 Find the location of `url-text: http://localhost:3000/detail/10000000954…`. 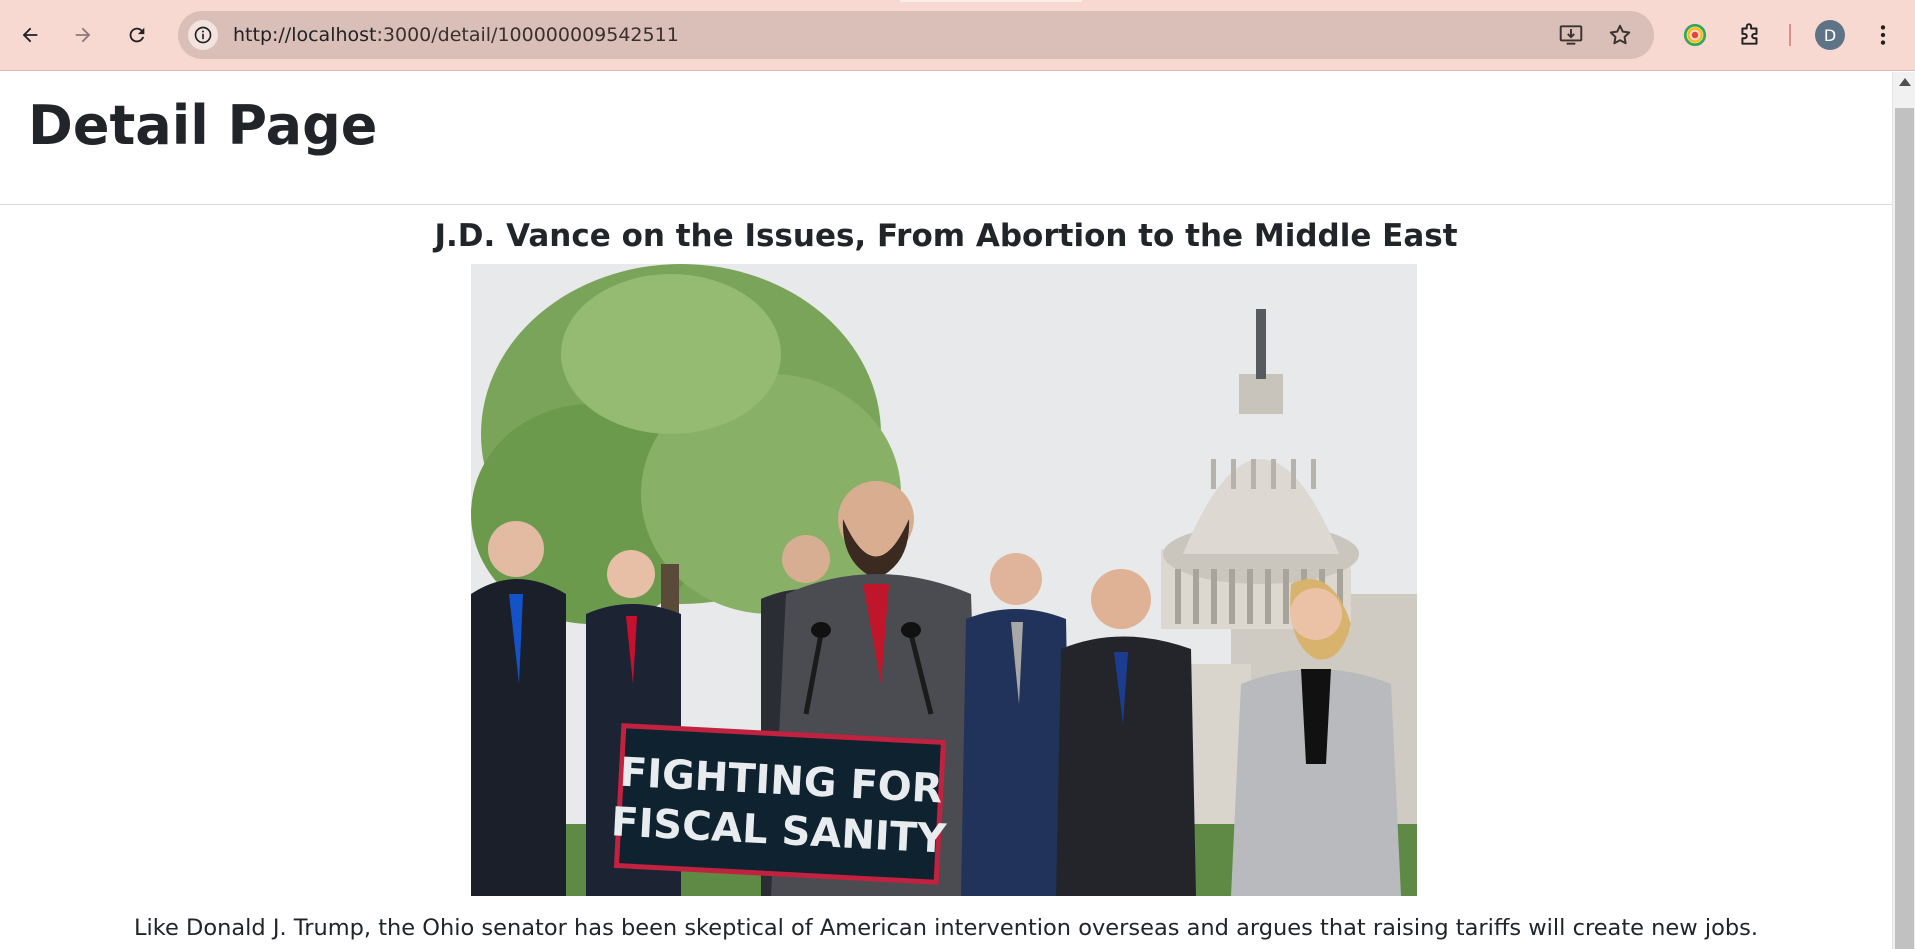

url-text: http://localhost:3000/detail/10000000954… is located at coordinates (456, 35).